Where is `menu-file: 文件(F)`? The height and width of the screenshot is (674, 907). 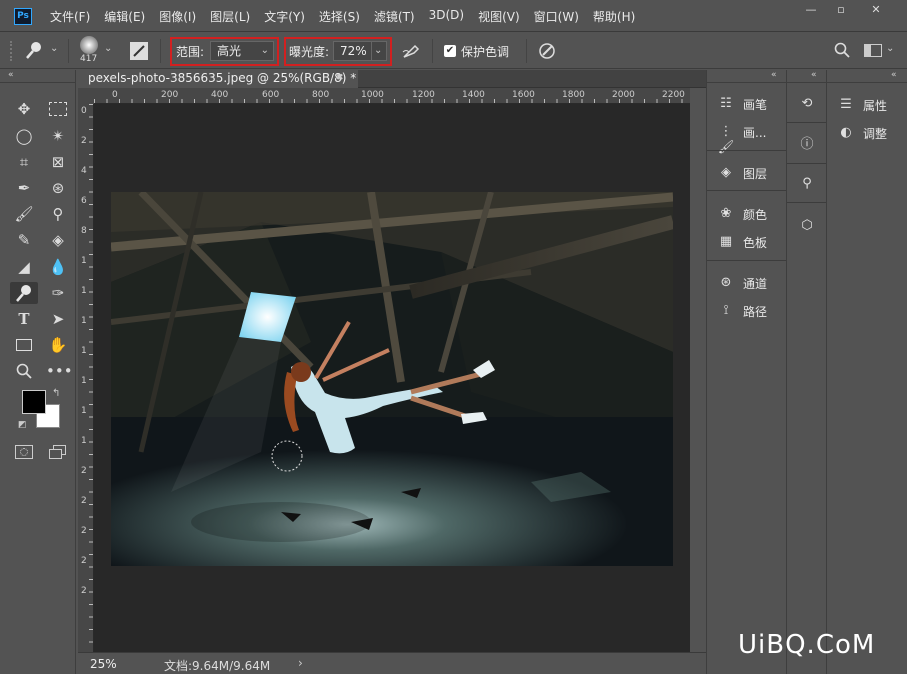
menu-file: 文件(F) is located at coordinates (70, 16).